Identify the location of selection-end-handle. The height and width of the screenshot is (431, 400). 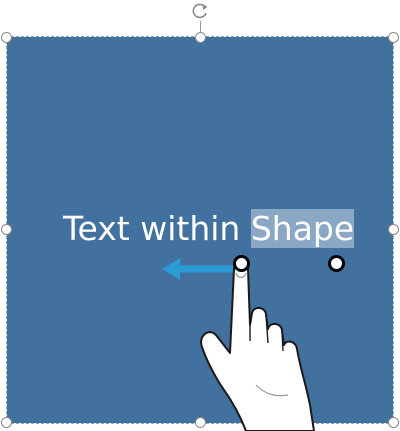
(336, 263).